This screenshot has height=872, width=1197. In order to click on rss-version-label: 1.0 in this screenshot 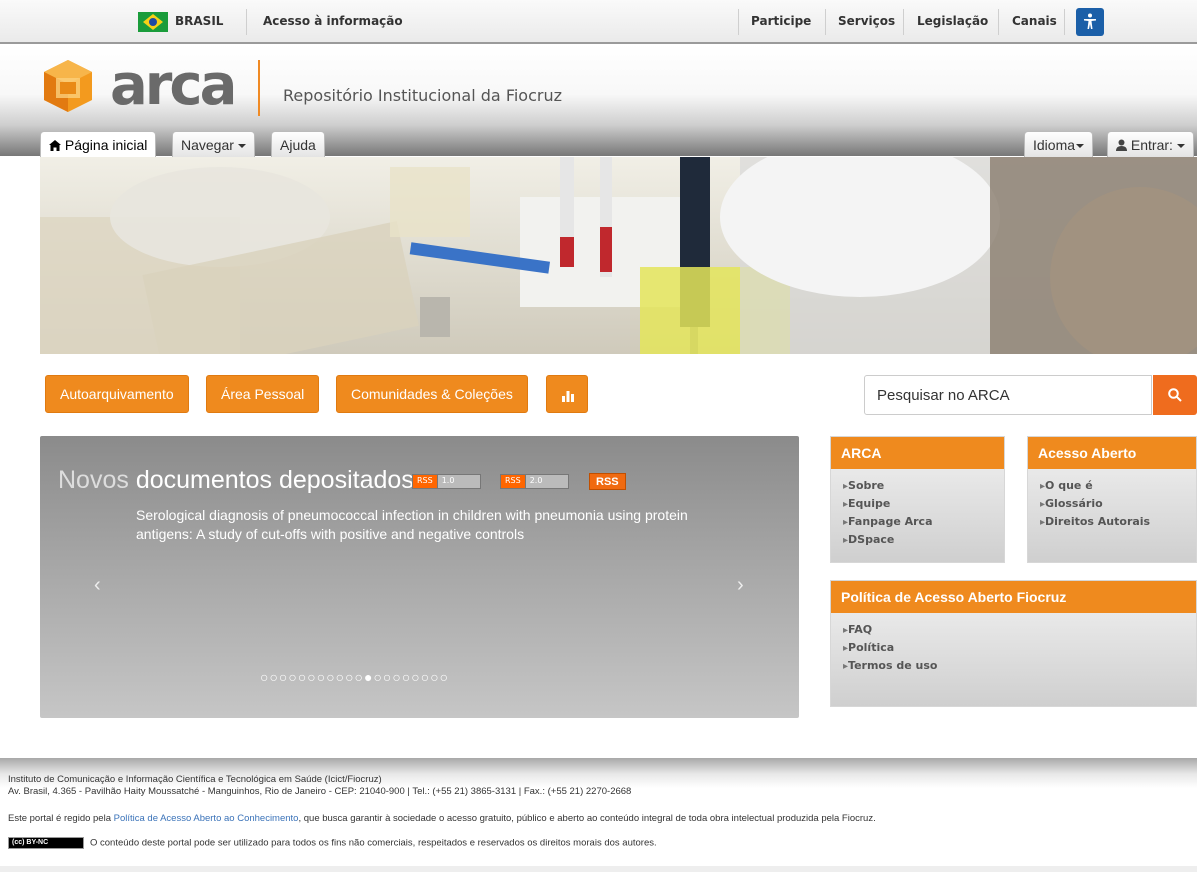, I will do `click(458, 481)`.